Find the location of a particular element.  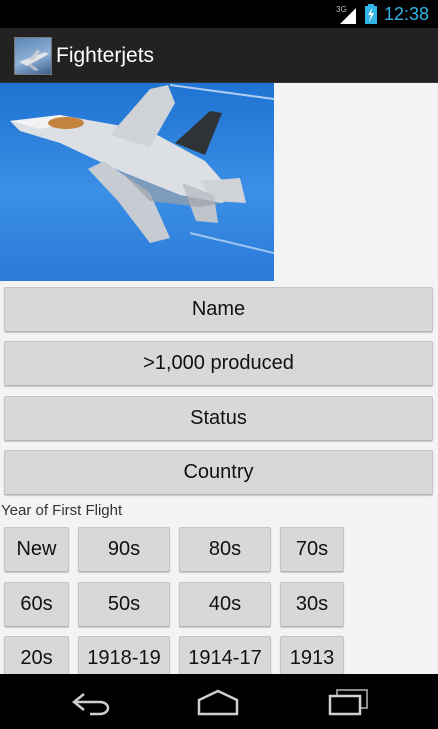

app-title: Fighterjets is located at coordinates (105, 55).